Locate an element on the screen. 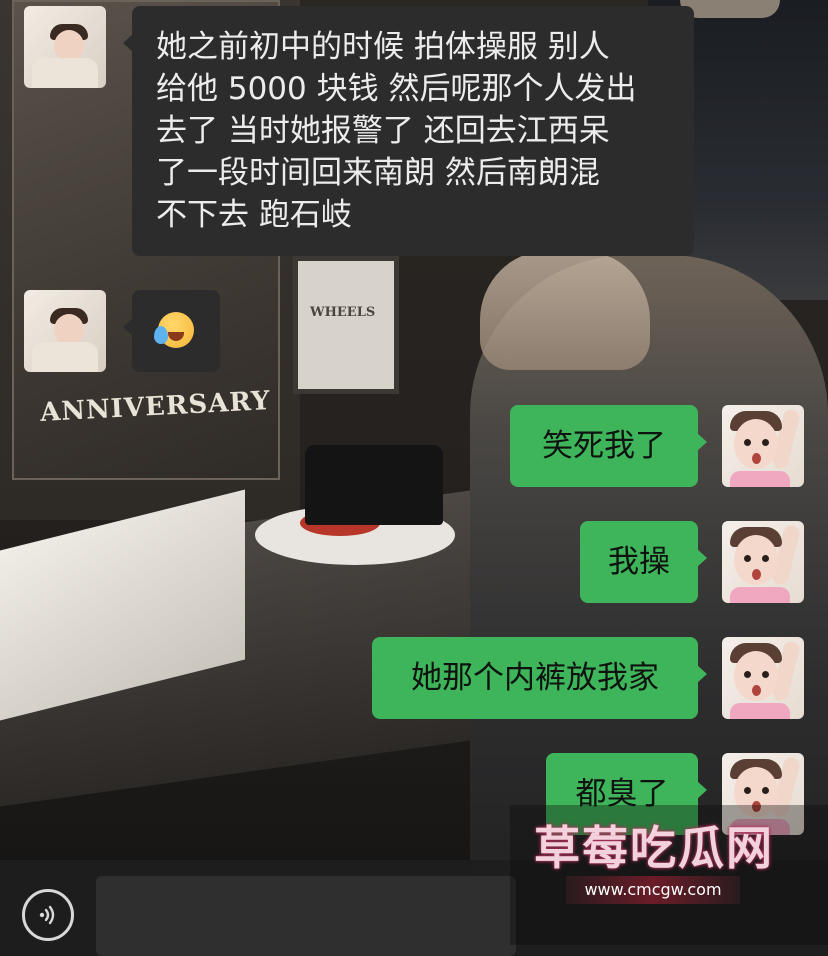  voice-input-button is located at coordinates (48, 915).